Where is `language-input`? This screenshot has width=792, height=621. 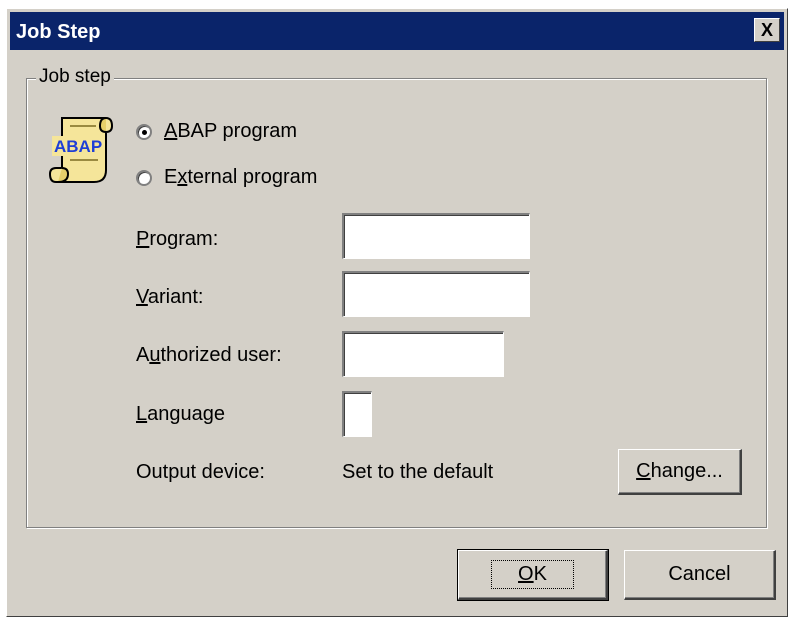
language-input is located at coordinates (357, 414).